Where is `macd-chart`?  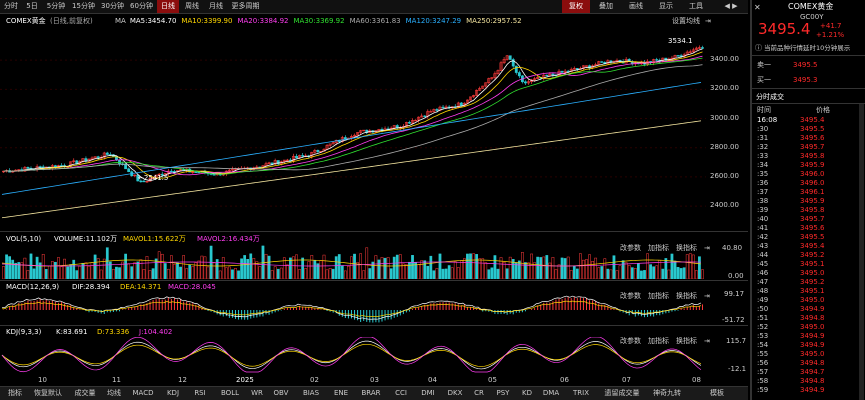
macd-chart is located at coordinates (374, 308).